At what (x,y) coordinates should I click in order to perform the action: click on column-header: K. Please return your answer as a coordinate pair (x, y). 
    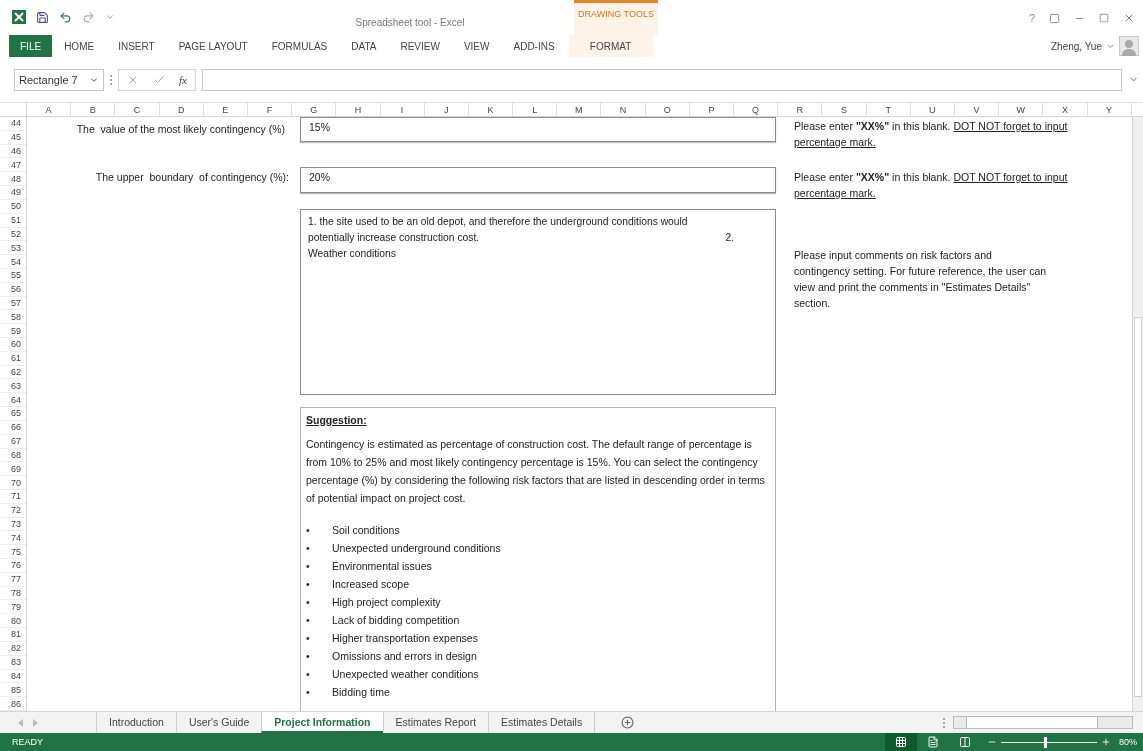
    Looking at the image, I should click on (491, 109).